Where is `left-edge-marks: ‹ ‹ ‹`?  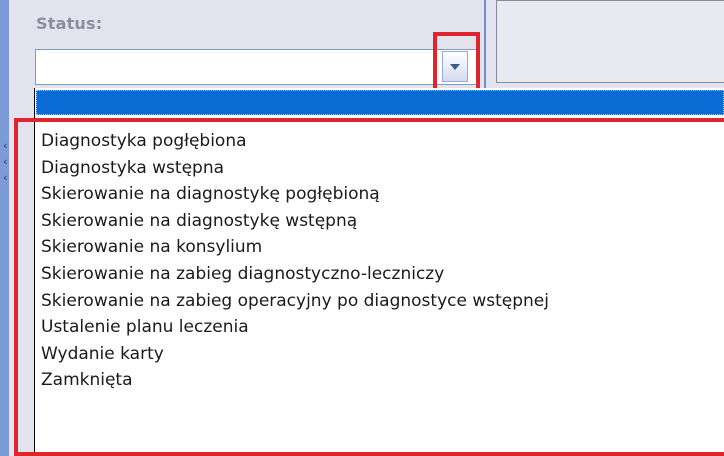 left-edge-marks: ‹ ‹ ‹ is located at coordinates (5, 161).